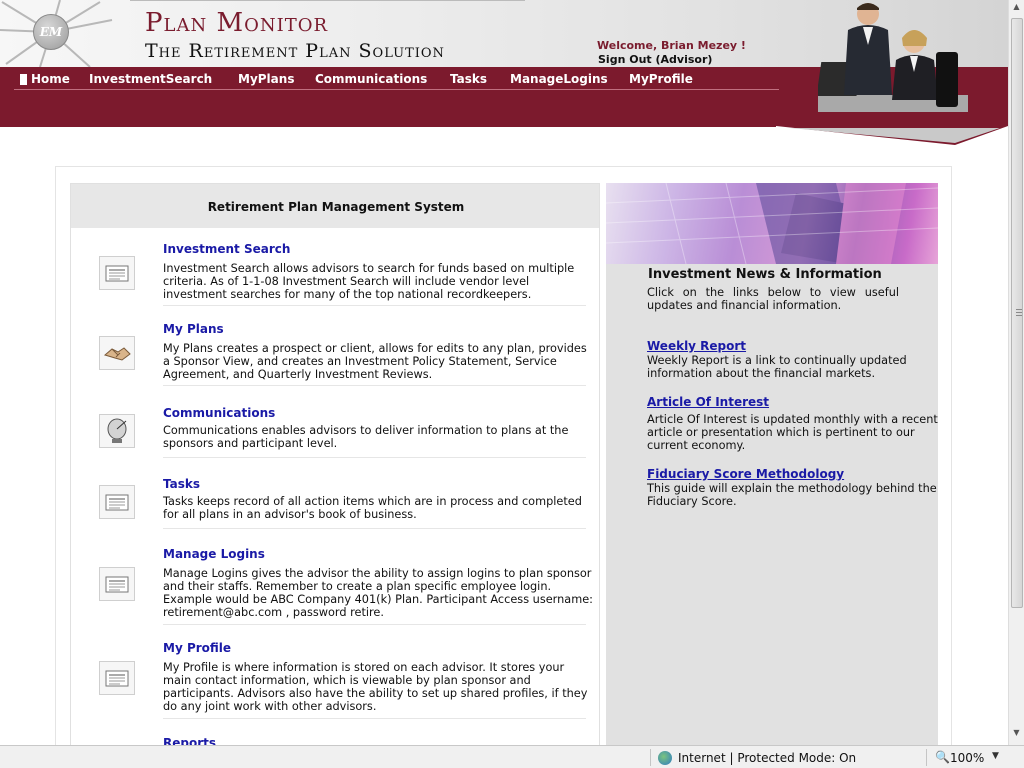 The height and width of the screenshot is (768, 1024). Describe the element at coordinates (193, 329) in the screenshot. I see `feature-title: My Plans` at that location.